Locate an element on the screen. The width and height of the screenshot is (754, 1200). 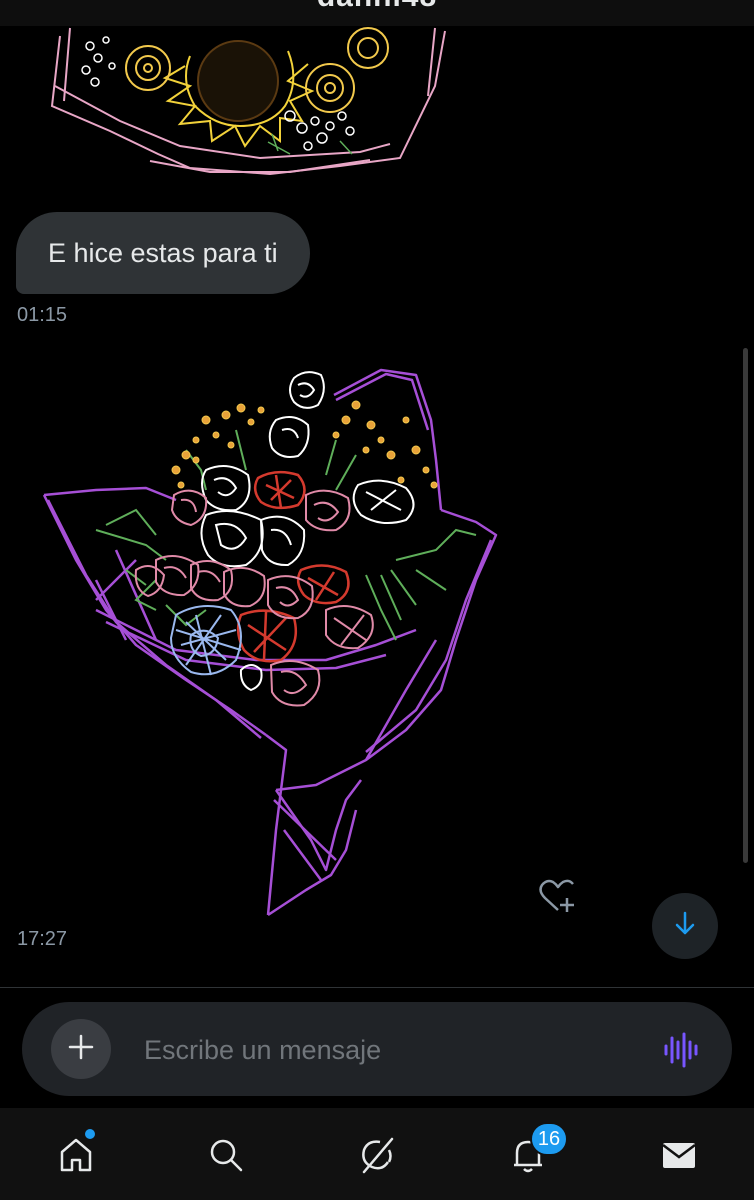
grok-icon is located at coordinates (377, 1157).